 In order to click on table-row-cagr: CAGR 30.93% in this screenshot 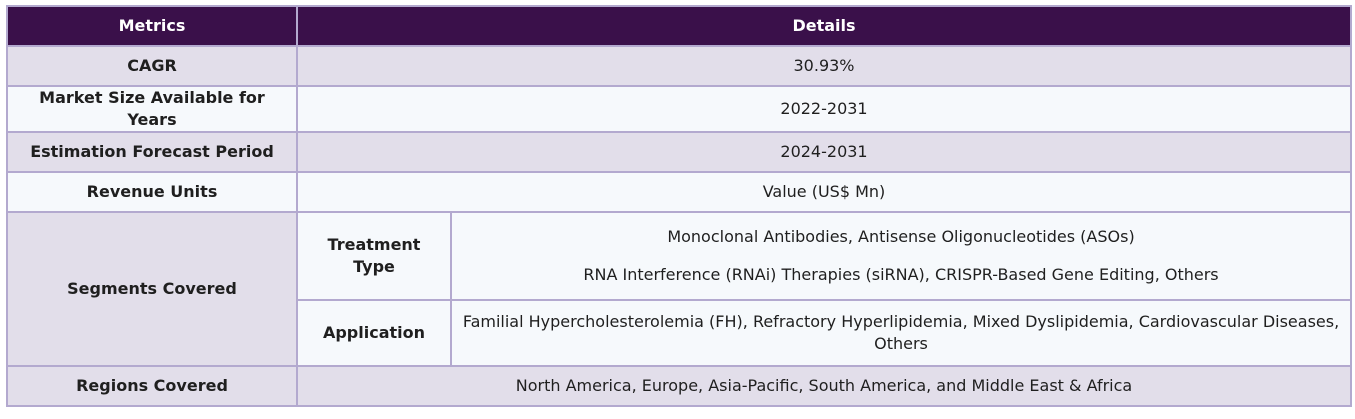, I will do `click(679, 66)`.